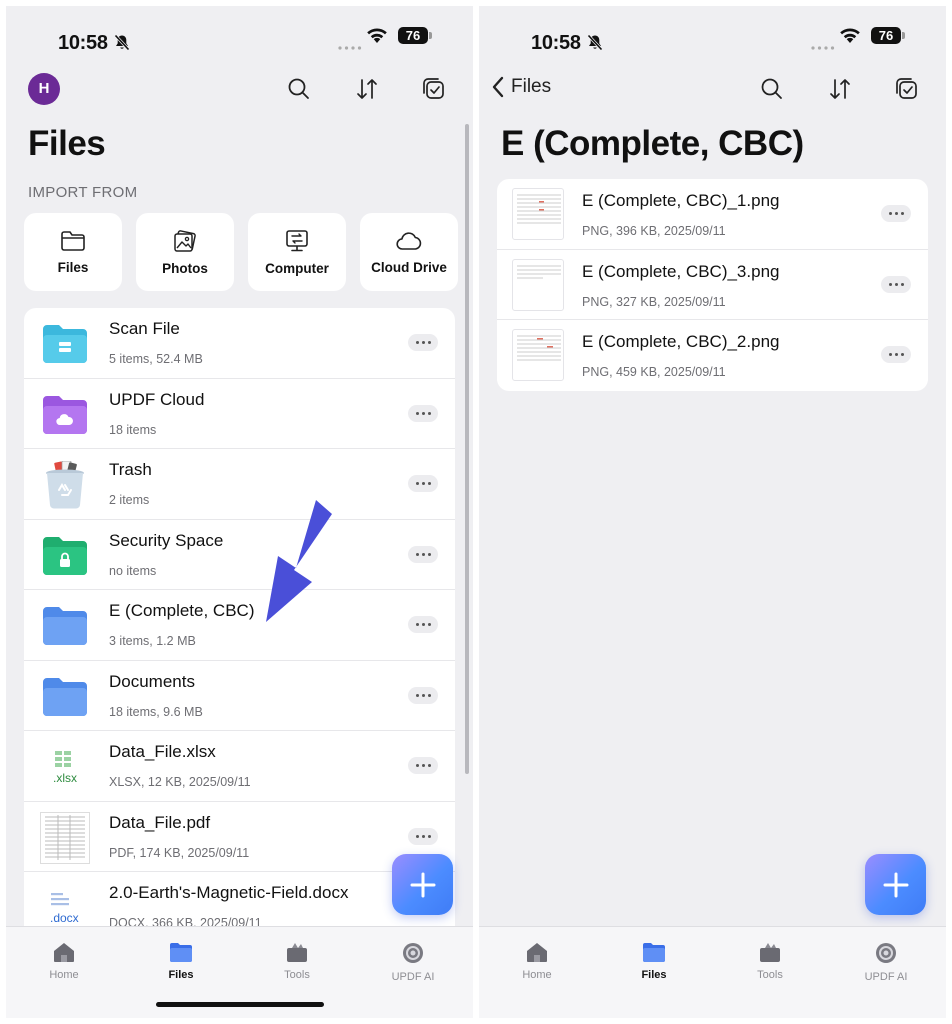  I want to click on thumb: .xlsx, so click(65, 767).